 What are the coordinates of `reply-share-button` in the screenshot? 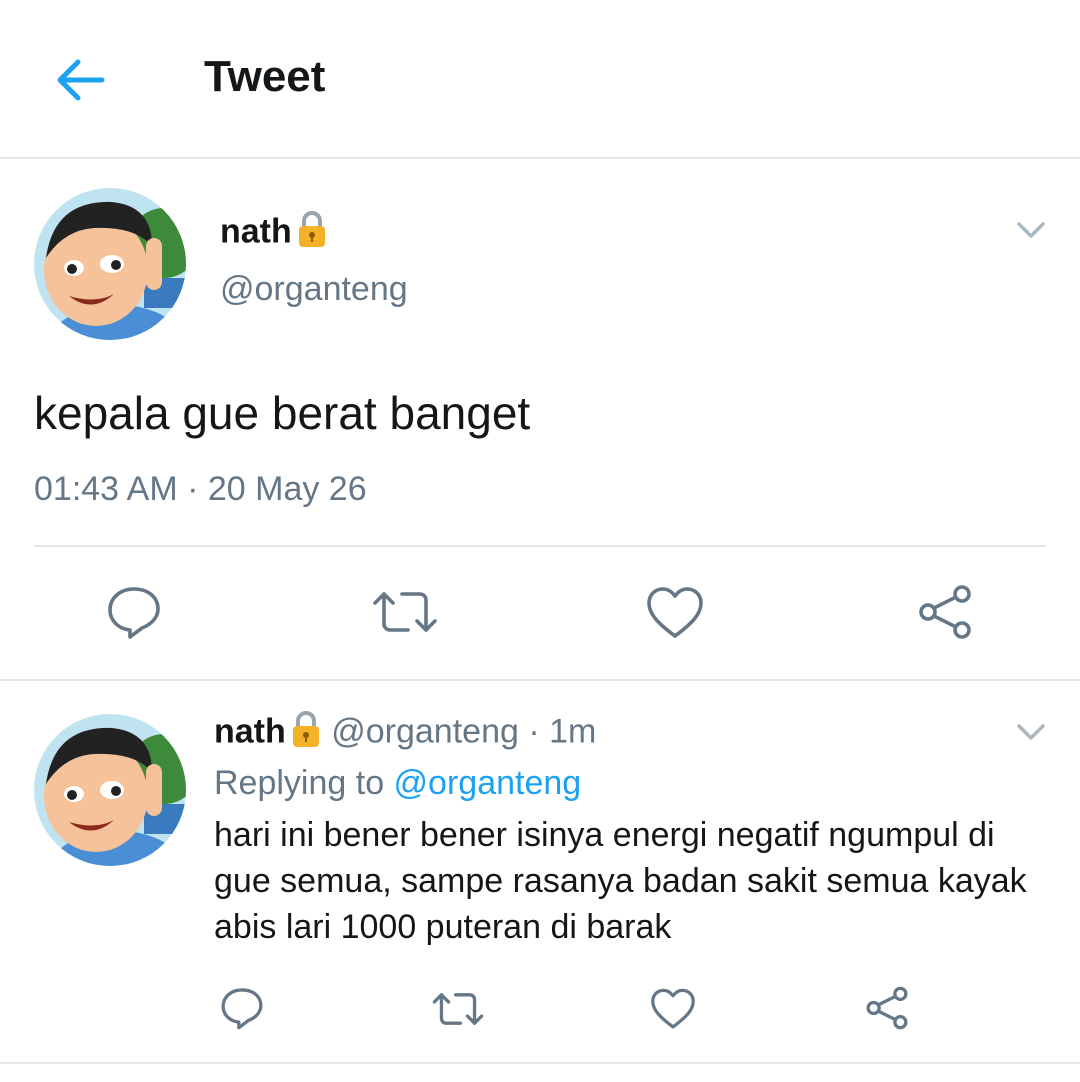 It's located at (887, 1010).